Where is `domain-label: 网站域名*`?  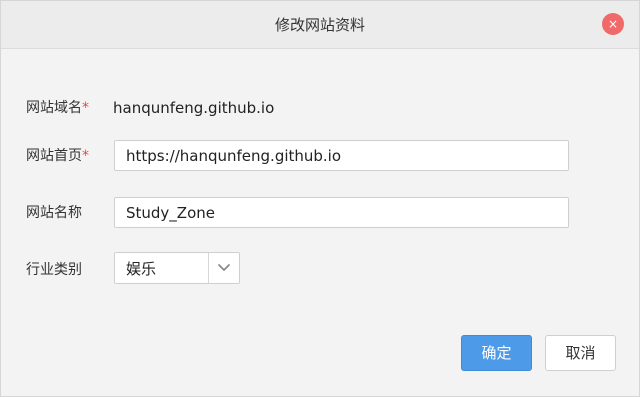
domain-label: 网站域名* is located at coordinates (57, 108).